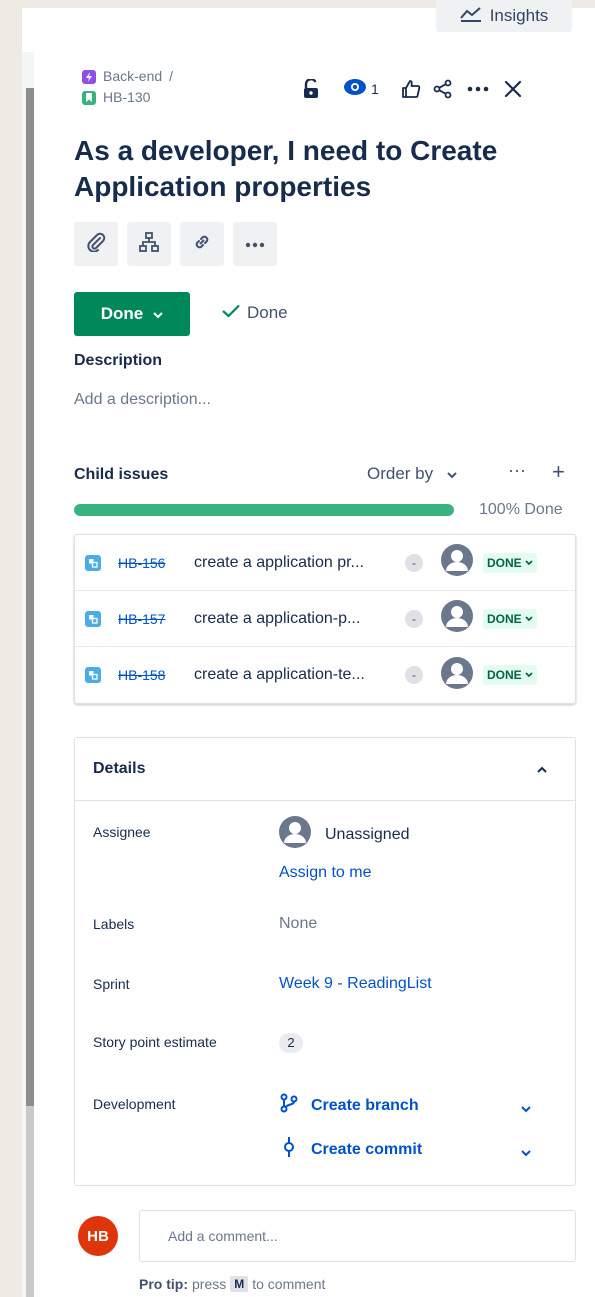  I want to click on link-icon, so click(202, 244).